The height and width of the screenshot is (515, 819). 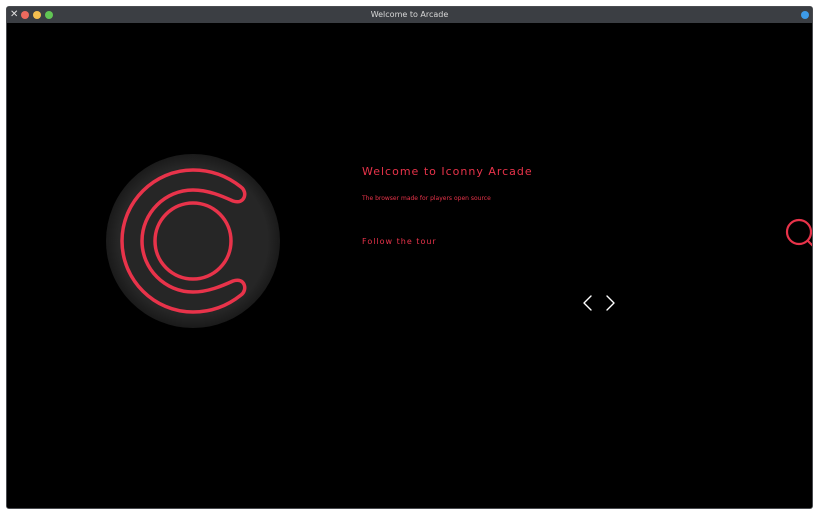 I want to click on follow-tour-link: Follow the tour, so click(x=399, y=241).